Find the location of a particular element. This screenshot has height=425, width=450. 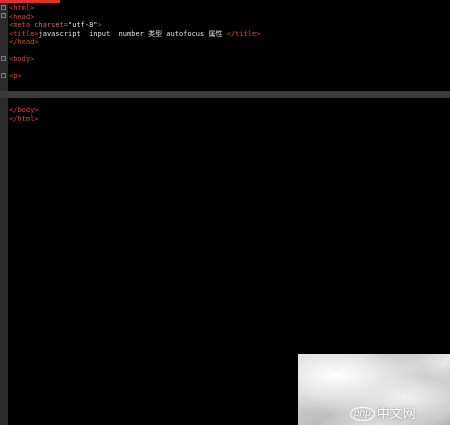

code-line: - <p> is located at coordinates (225, 76).